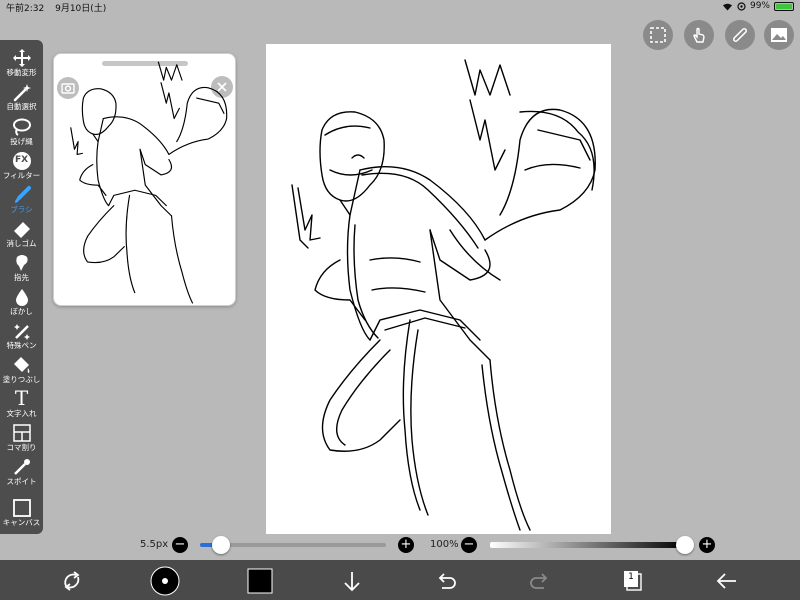  I want to click on battery-percent: 99%, so click(759, 6).